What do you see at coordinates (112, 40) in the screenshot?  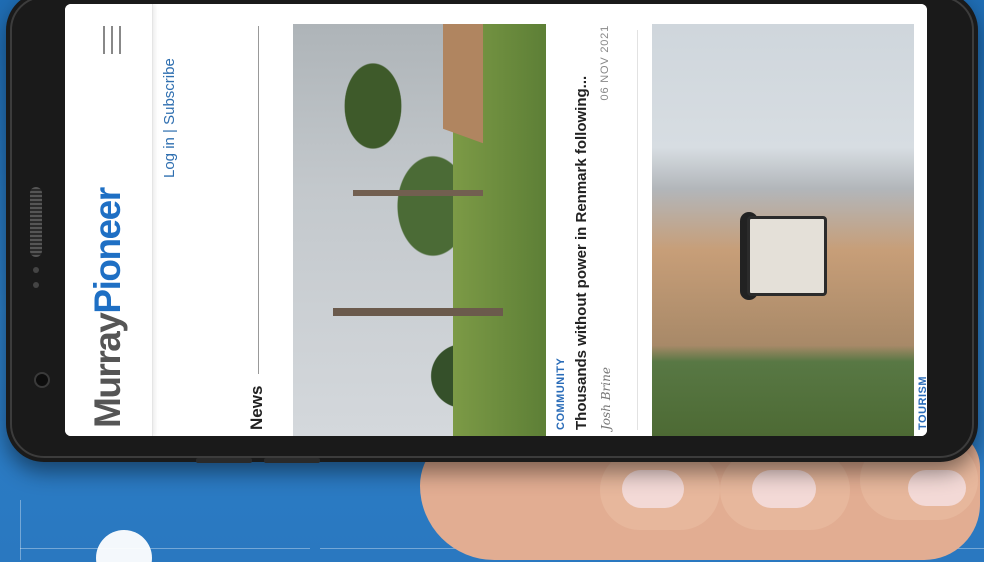 I see `hamburger-menu-icon` at bounding box center [112, 40].